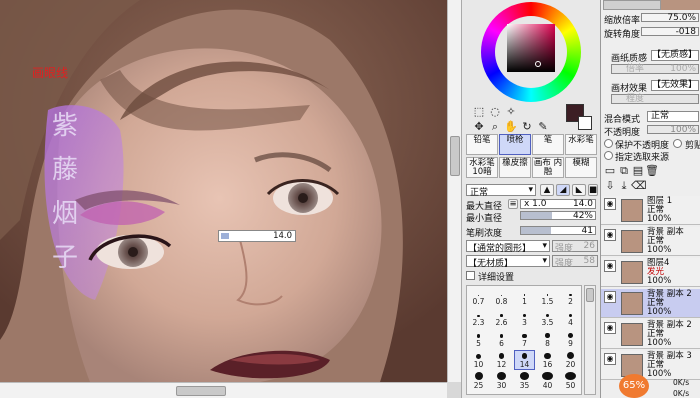  What do you see at coordinates (673, 130) in the screenshot?
I see `layer-opacity-slider: 100%` at bounding box center [673, 130].